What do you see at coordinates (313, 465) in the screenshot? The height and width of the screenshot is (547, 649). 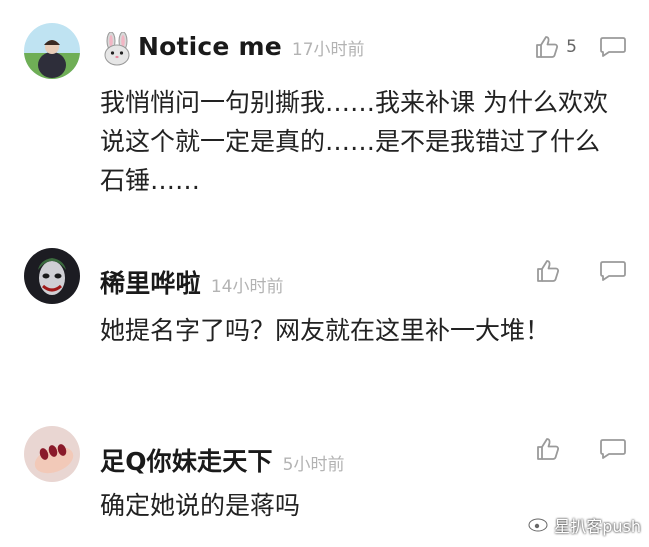 I see `timestamp: 5小时前` at bounding box center [313, 465].